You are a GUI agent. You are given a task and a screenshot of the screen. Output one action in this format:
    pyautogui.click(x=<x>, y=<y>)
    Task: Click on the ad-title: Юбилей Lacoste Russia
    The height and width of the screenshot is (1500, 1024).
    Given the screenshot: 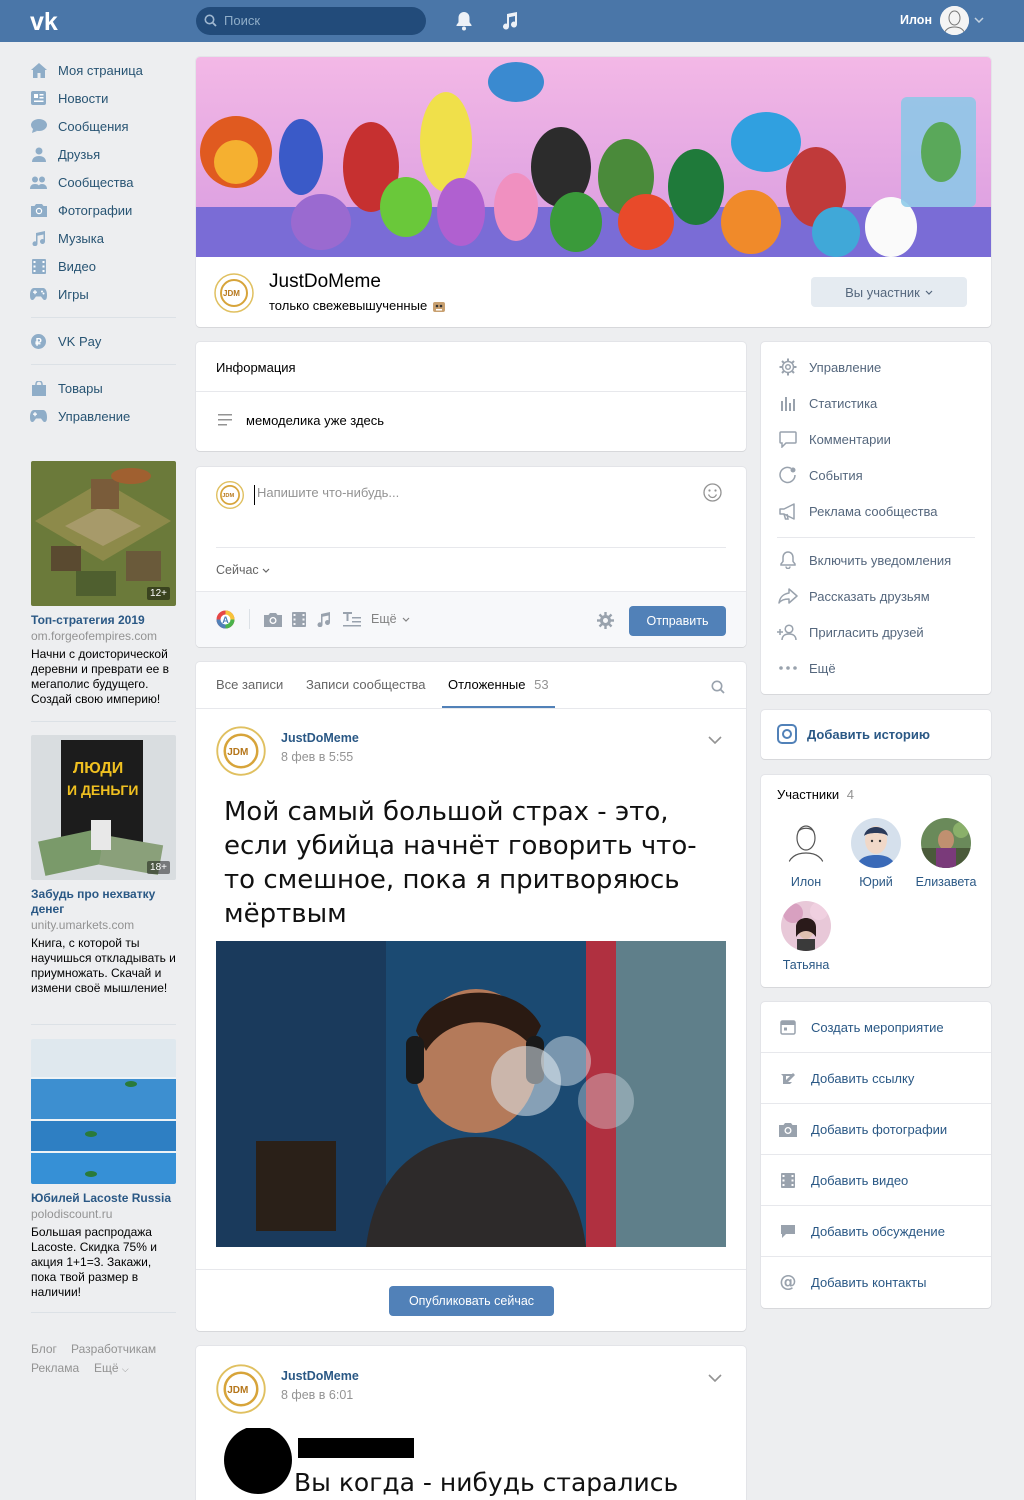 What is the action you would take?
    pyautogui.click(x=103, y=1198)
    